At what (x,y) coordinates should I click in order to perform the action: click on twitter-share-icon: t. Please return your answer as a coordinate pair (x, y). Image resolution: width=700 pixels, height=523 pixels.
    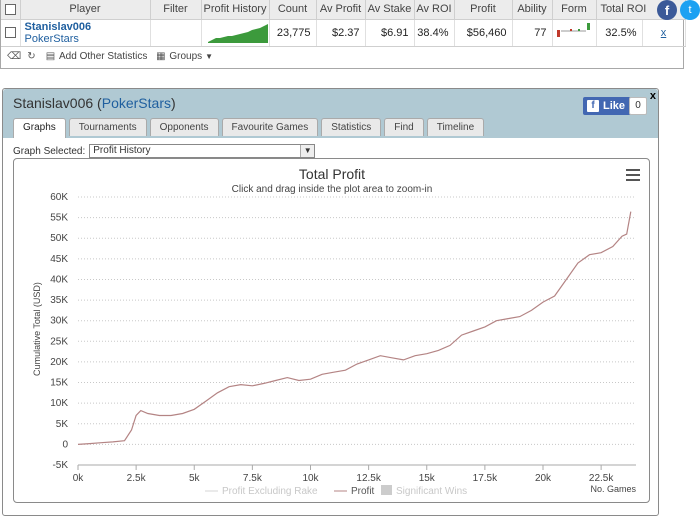
    Looking at the image, I should click on (690, 10).